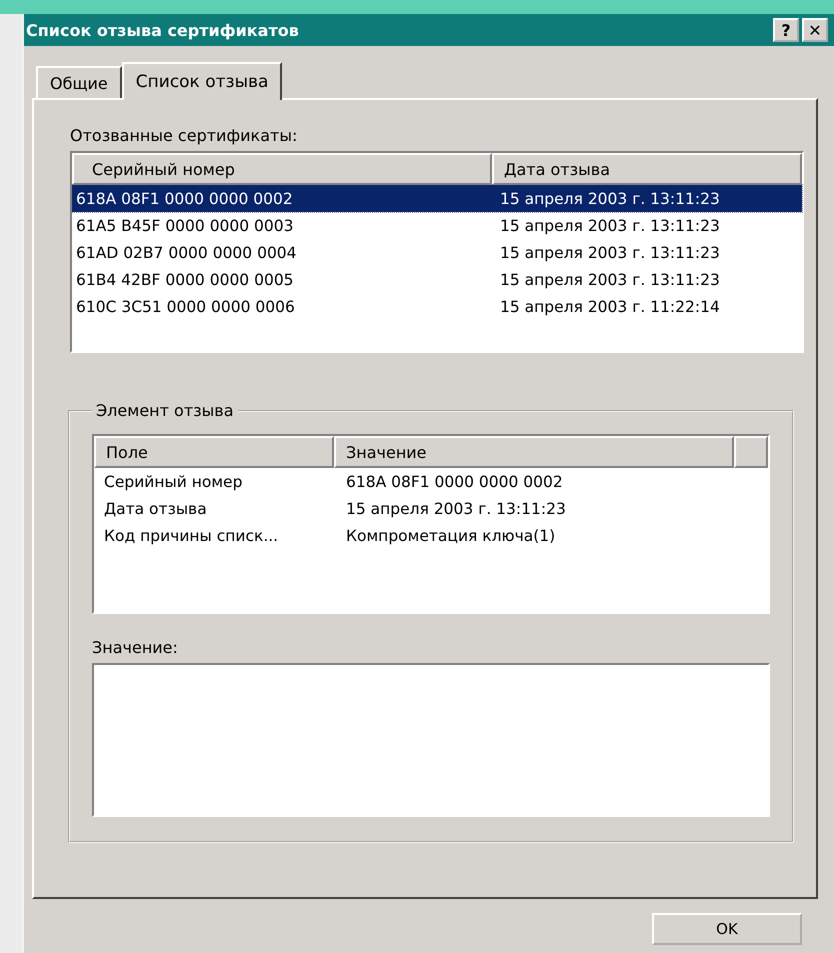  Describe the element at coordinates (431, 535) in the screenshot. I see `list-row: Код причины списк... Компрометация ключа(1)` at that location.